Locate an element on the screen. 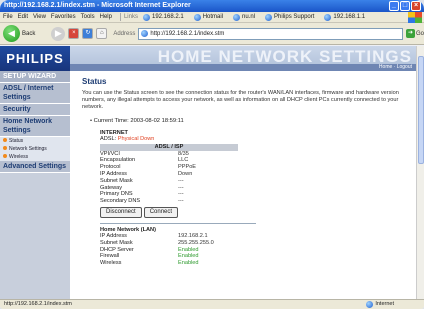 This screenshot has width=424, height=309. go-arrow-icon: ➜ is located at coordinates (410, 33).